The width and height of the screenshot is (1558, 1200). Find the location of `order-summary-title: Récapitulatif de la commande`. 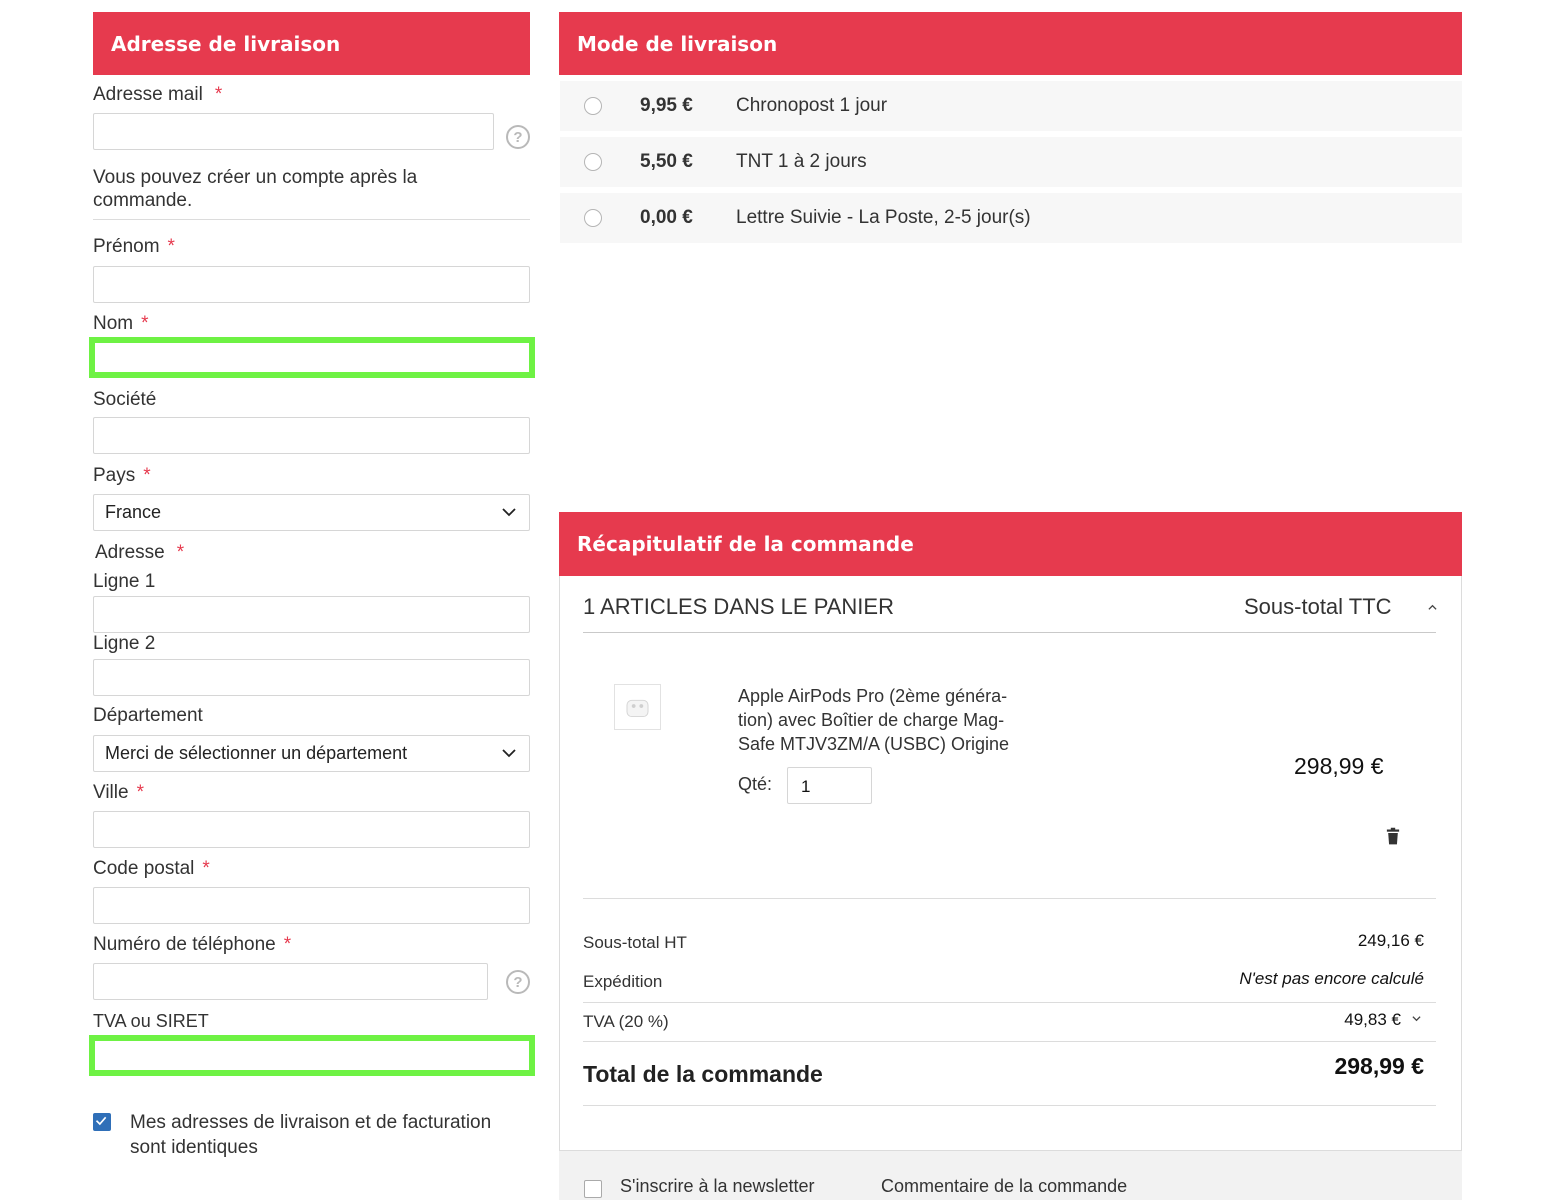

order-summary-title: Récapitulatif de la commande is located at coordinates (745, 544).